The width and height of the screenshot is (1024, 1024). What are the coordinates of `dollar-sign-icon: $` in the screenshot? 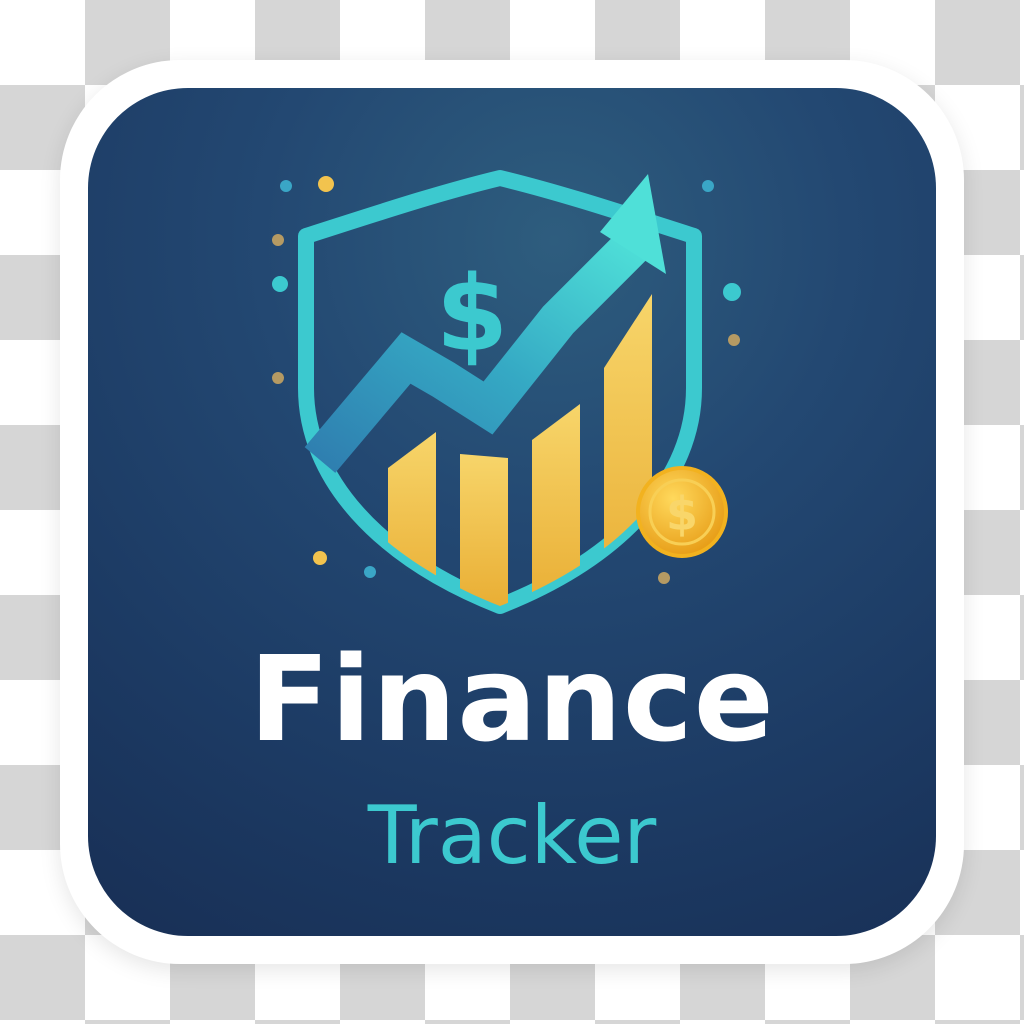 It's located at (472, 314).